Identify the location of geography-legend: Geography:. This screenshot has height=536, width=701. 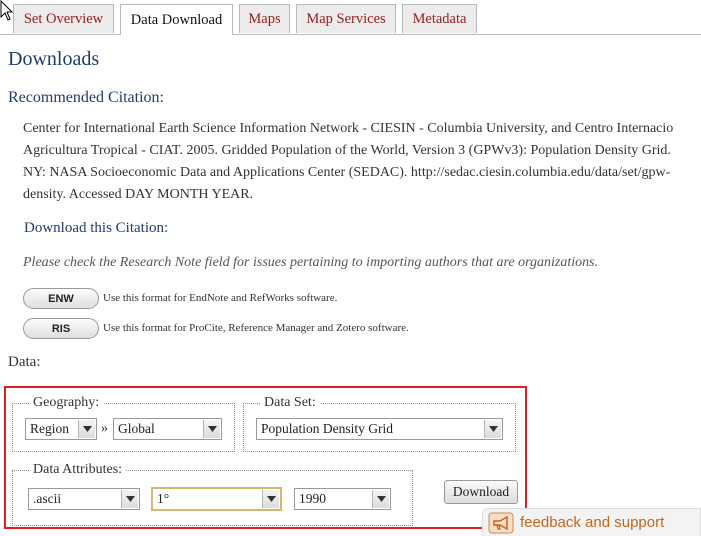
(66, 403).